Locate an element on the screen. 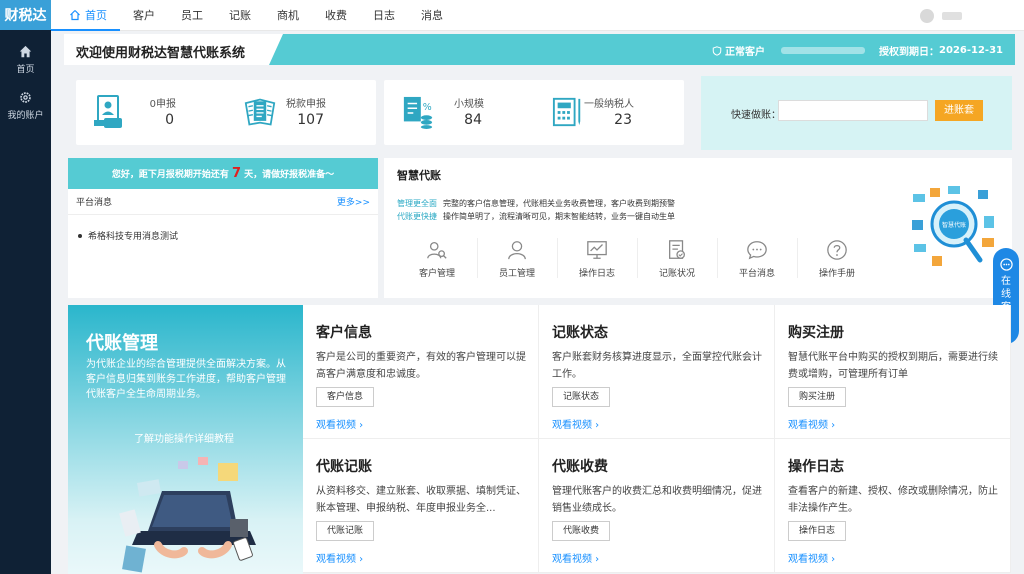  sidebar-item-label: 首页 is located at coordinates (25, 70).